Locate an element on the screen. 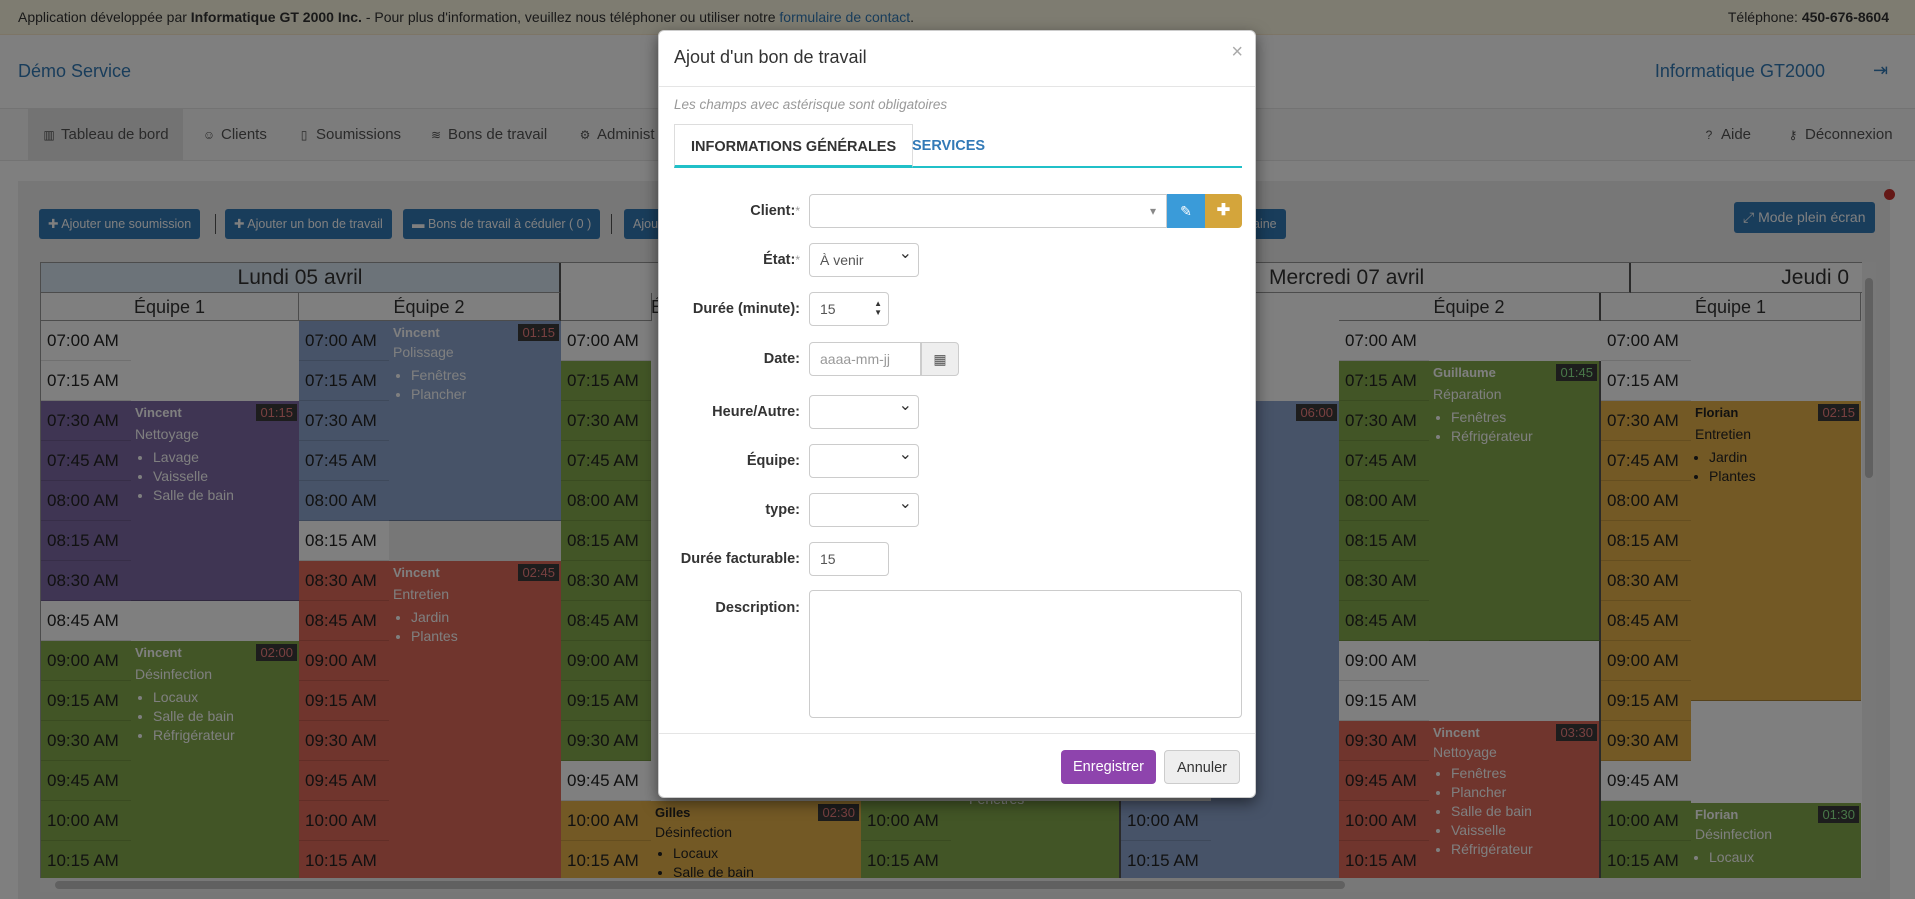  billable-duration-label: Durée facturable: is located at coordinates (740, 559).